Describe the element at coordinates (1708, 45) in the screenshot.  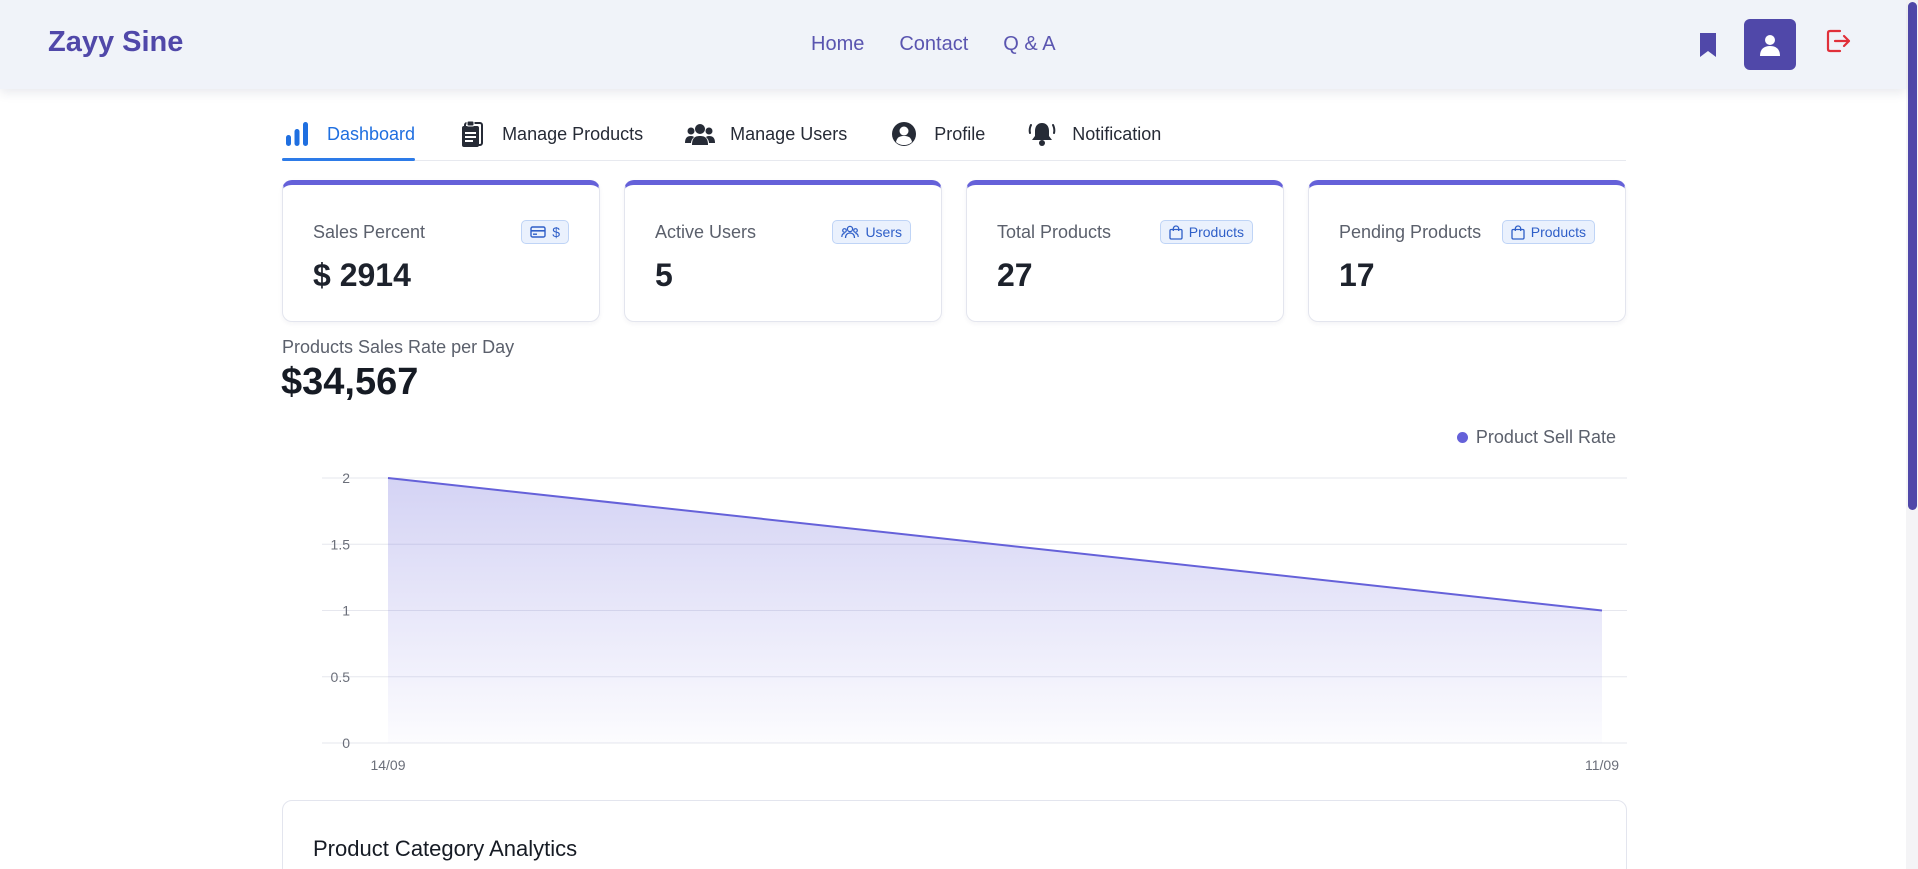
I see `bookmark-icon` at that location.